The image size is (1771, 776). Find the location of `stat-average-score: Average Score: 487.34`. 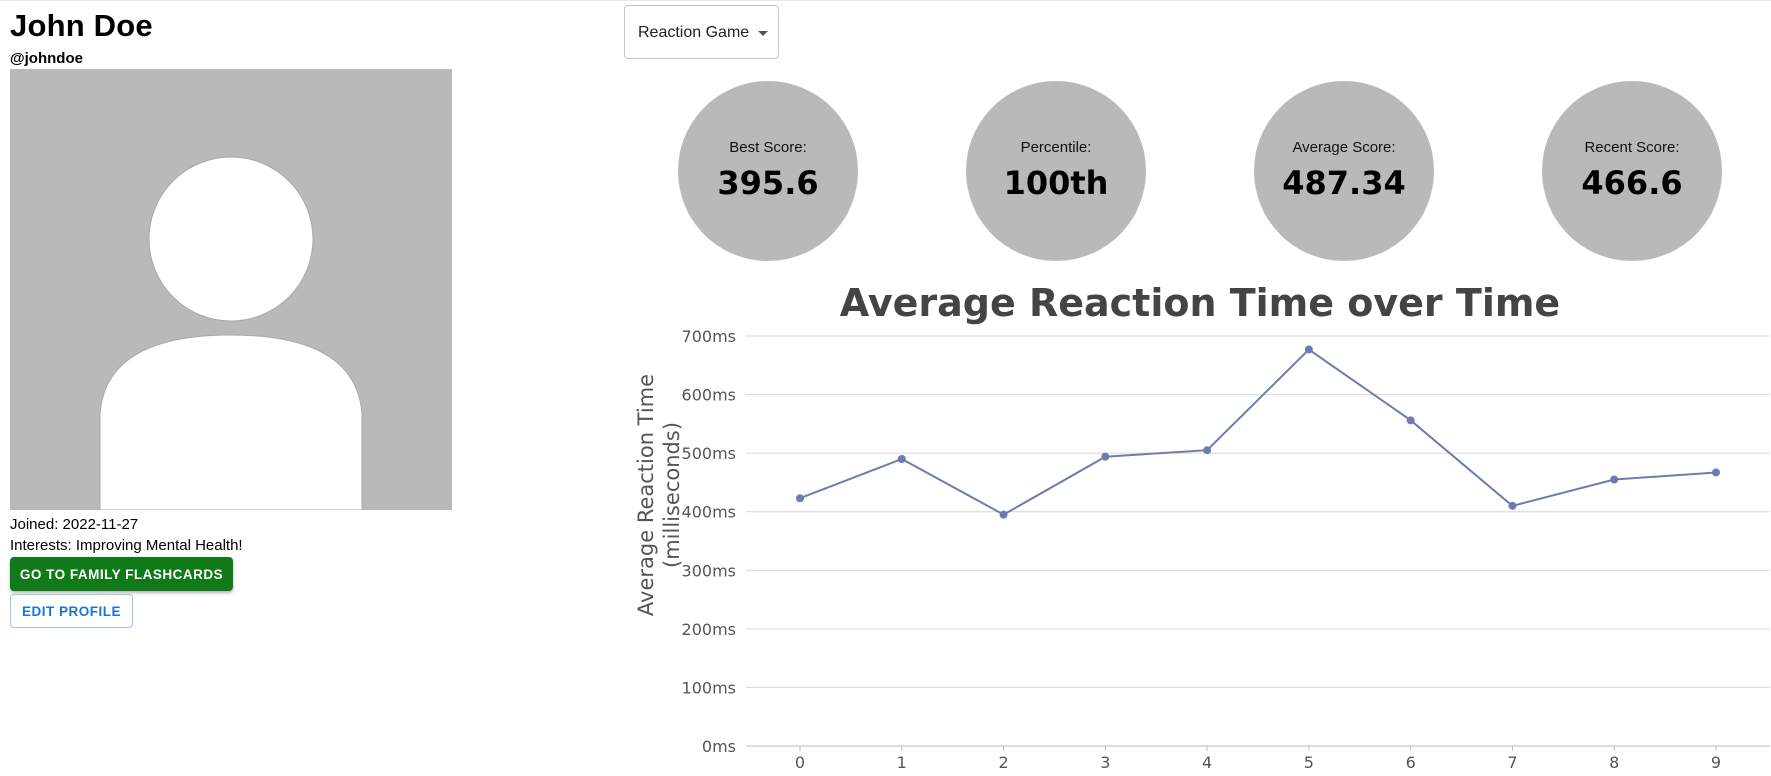

stat-average-score: Average Score: 487.34 is located at coordinates (1344, 171).